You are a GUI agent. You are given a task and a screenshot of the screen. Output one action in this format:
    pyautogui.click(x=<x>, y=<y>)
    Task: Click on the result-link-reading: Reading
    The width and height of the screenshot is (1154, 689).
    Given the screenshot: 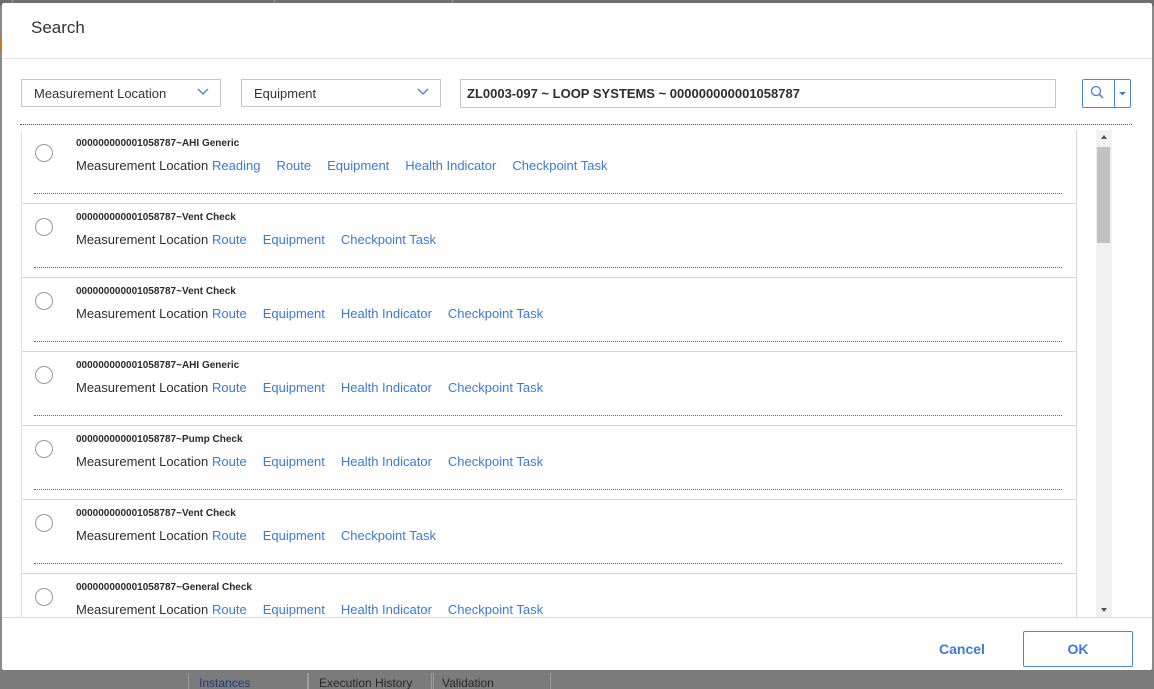 What is the action you would take?
    pyautogui.click(x=236, y=165)
    